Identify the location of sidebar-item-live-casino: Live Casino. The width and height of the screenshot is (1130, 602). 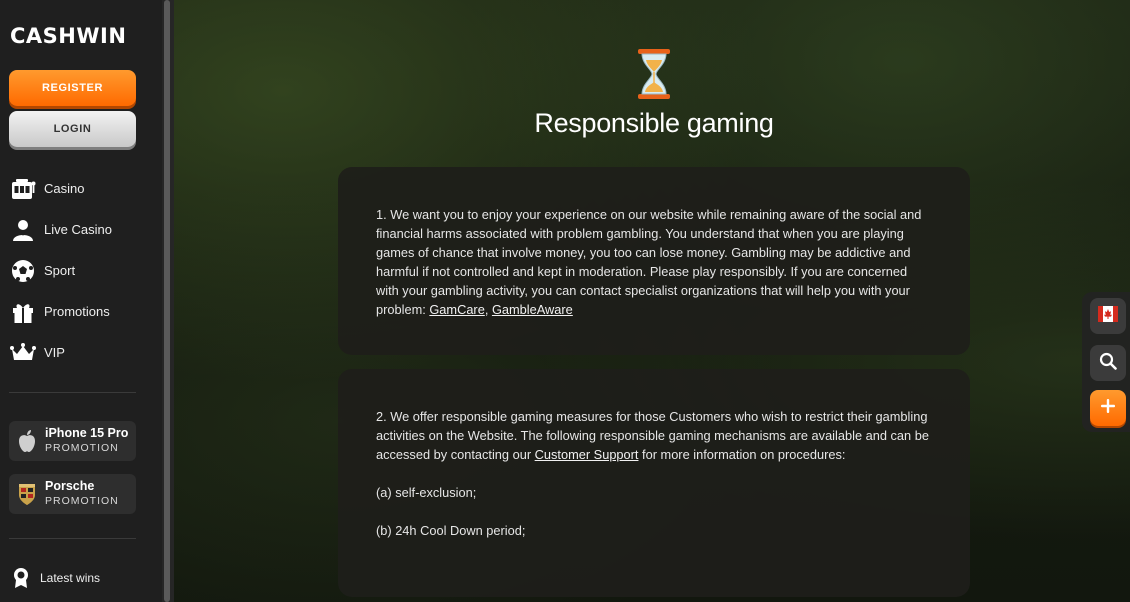
(81, 229).